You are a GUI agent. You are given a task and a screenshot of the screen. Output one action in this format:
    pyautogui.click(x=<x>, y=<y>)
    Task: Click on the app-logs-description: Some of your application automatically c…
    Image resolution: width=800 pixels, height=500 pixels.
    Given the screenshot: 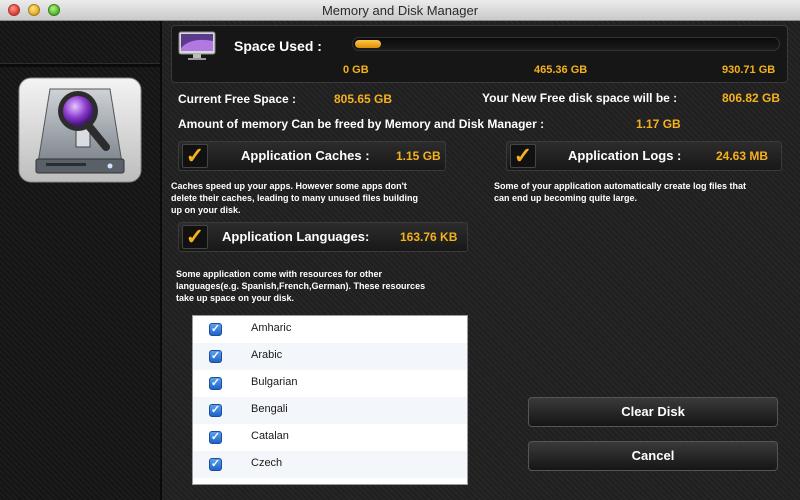 What is the action you would take?
    pyautogui.click(x=620, y=192)
    